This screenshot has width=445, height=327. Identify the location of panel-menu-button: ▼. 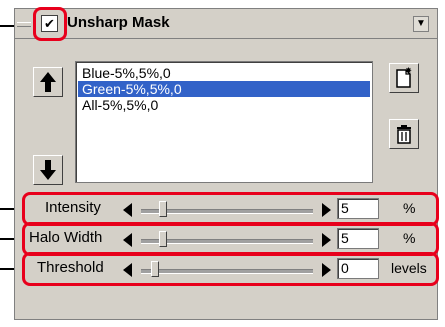
(421, 24).